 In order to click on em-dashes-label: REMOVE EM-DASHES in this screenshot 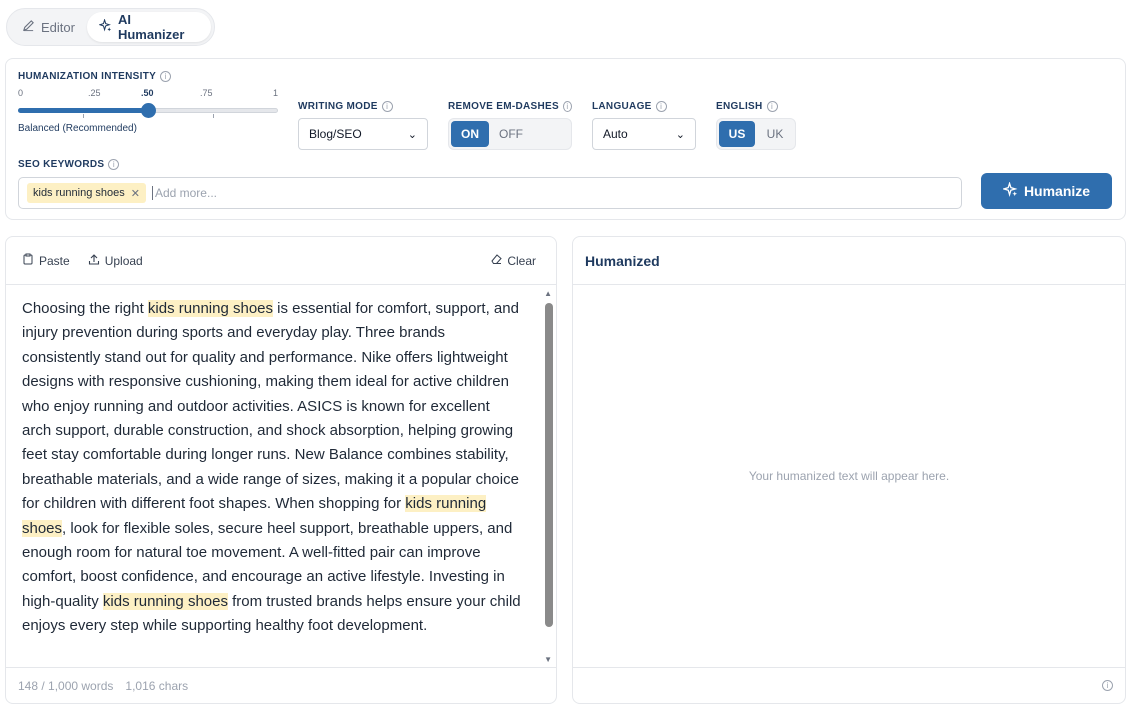, I will do `click(503, 106)`.